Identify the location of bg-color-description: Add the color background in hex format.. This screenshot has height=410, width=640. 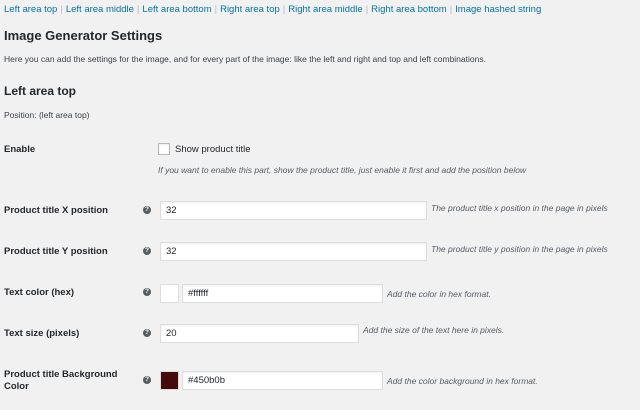
(462, 381).